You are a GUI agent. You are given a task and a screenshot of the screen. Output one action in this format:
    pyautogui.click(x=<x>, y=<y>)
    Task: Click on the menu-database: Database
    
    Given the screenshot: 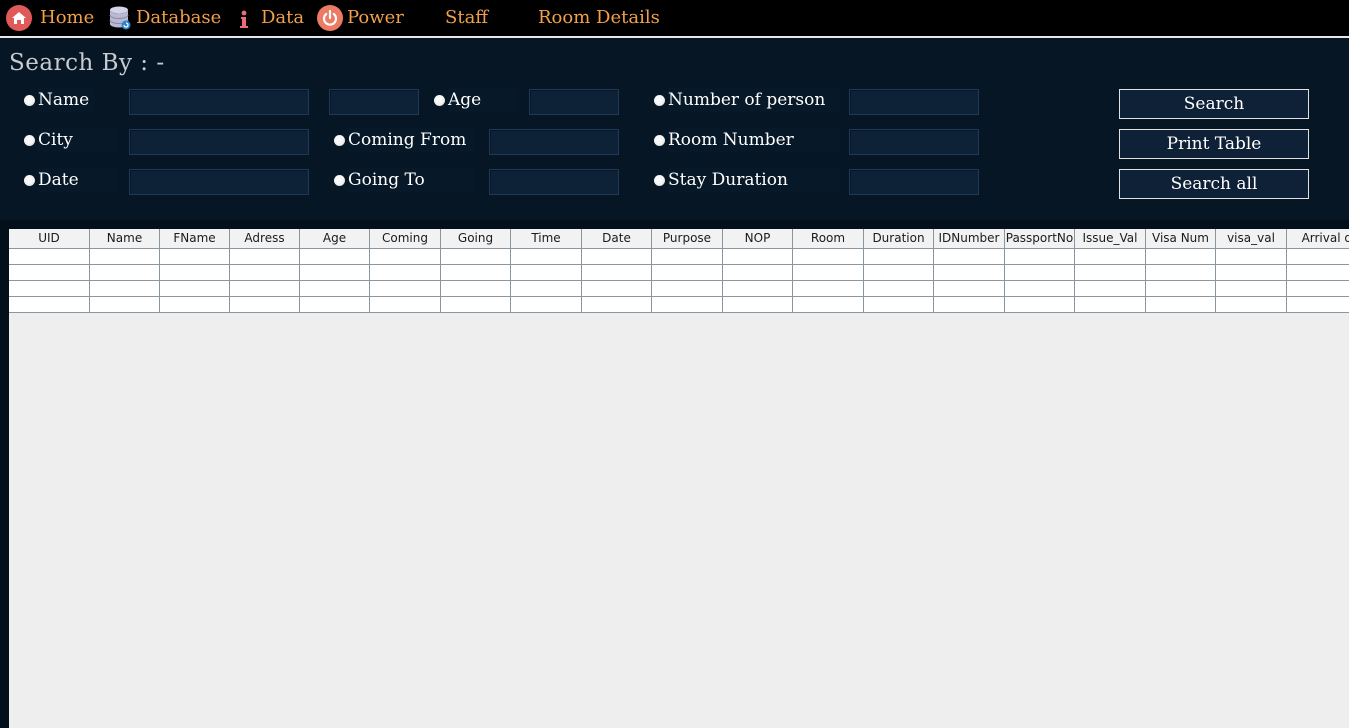 What is the action you would take?
    pyautogui.click(x=164, y=18)
    